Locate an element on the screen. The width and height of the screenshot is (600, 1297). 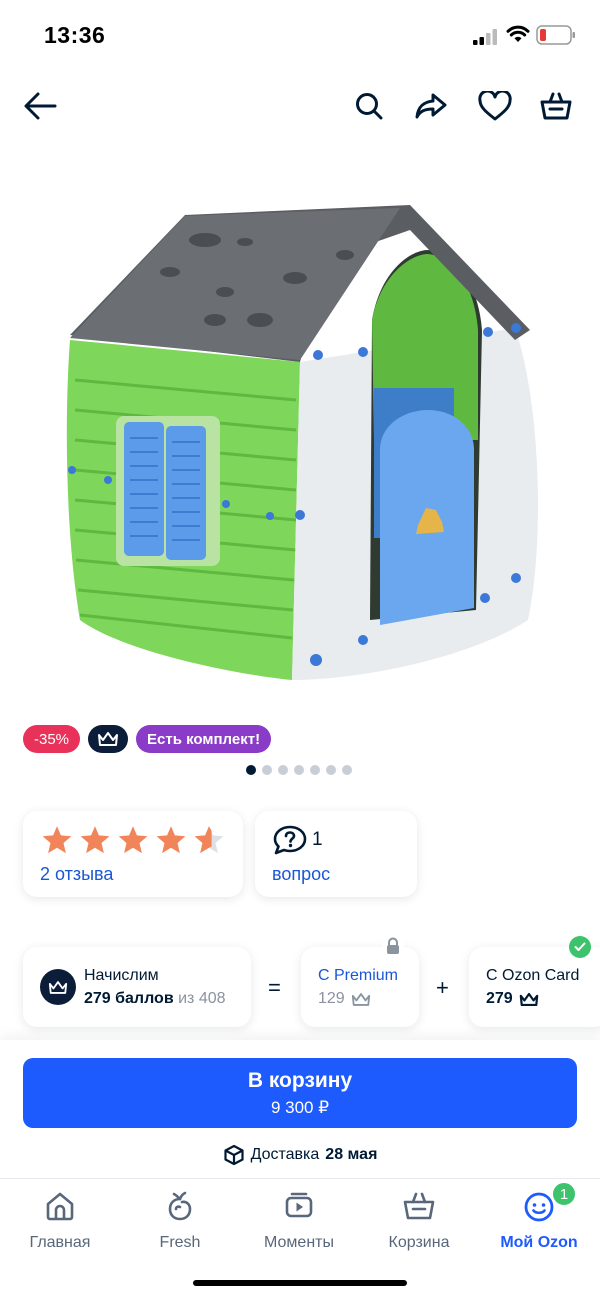
checkmark-icon is located at coordinates (580, 946).